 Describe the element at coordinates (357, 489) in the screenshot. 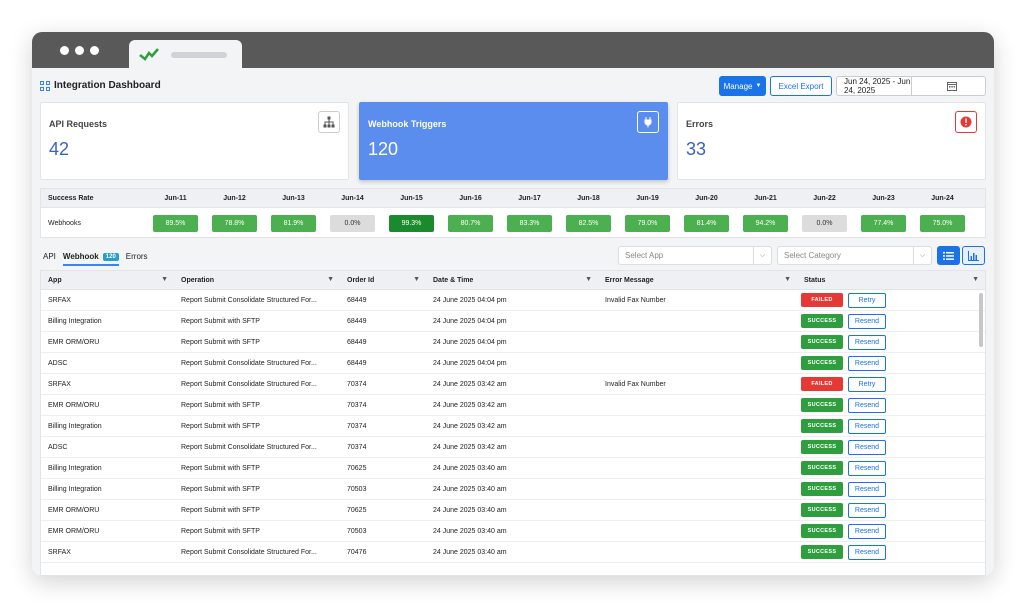

I see `cell-order-id: 70503` at that location.